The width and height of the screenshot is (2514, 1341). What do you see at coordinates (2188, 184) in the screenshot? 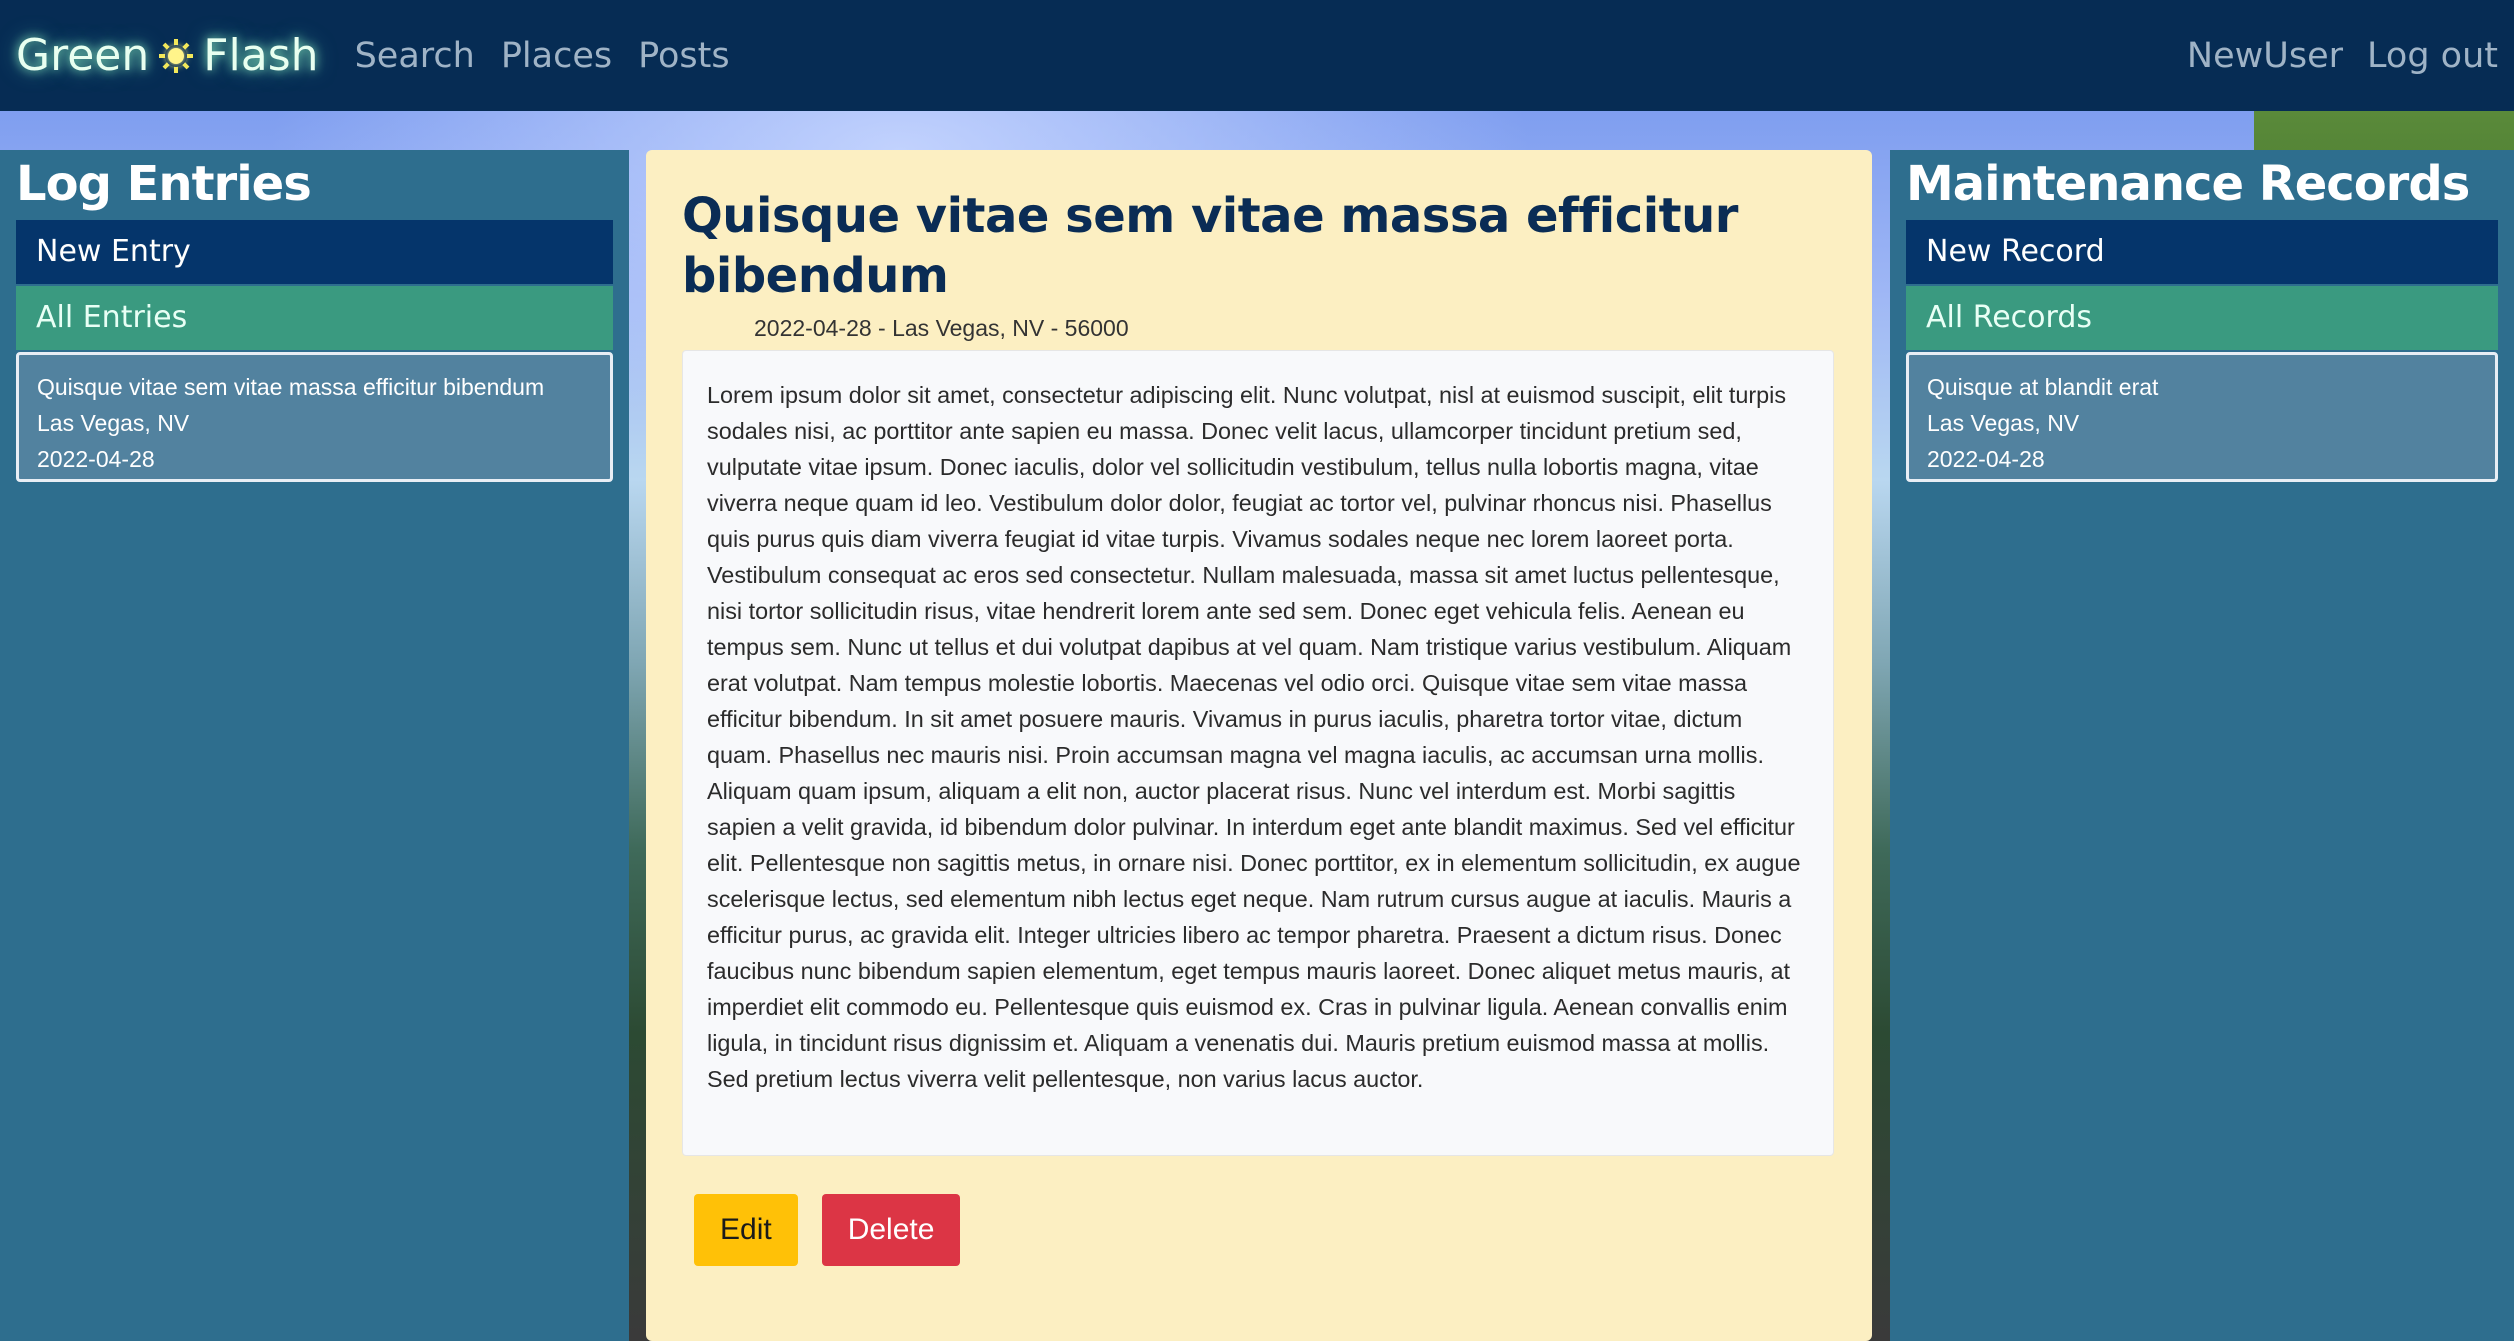
I see `maintenance-records-title: Maintenance Records` at bounding box center [2188, 184].